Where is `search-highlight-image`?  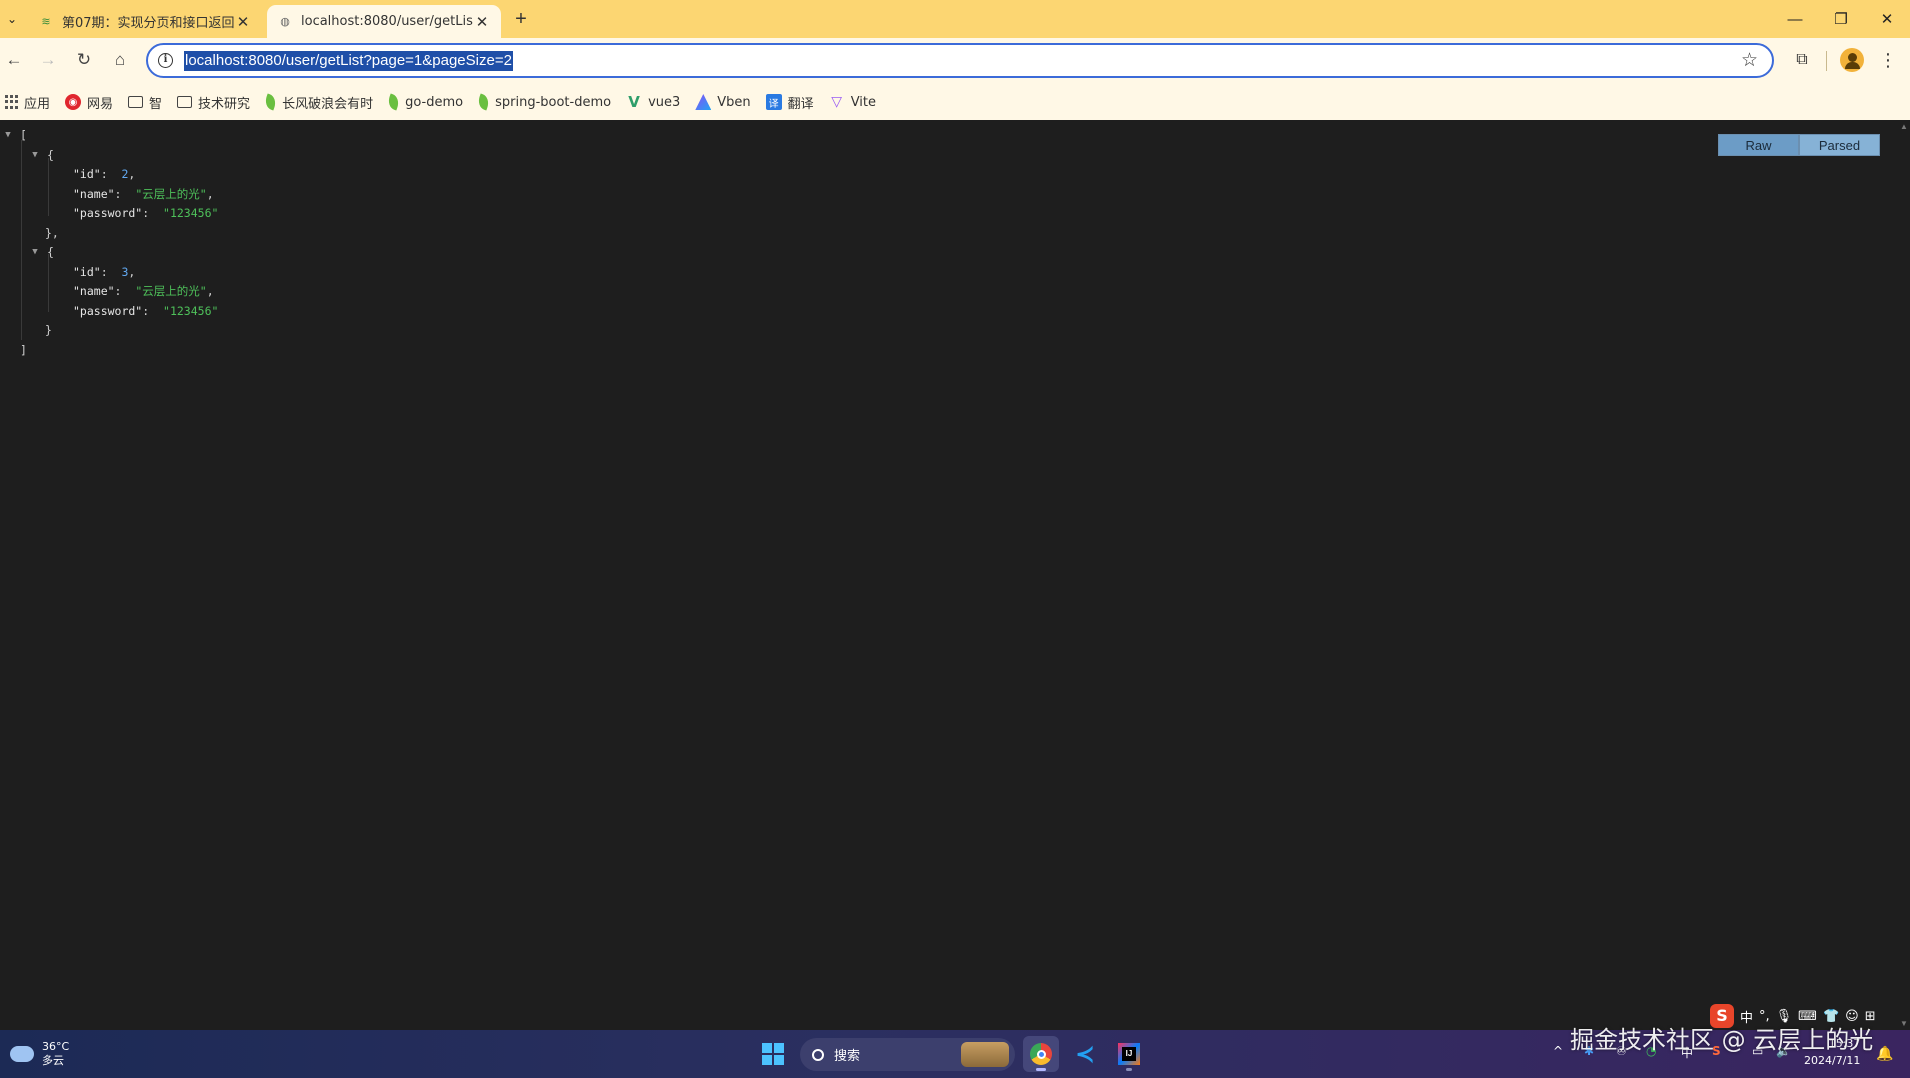 search-highlight-image is located at coordinates (985, 1054).